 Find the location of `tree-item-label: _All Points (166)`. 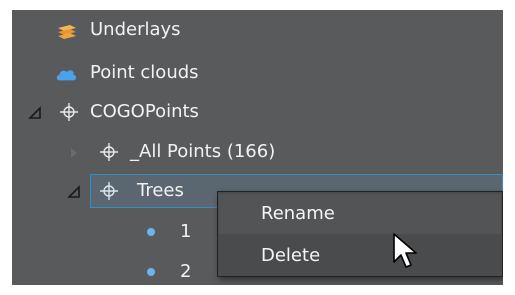

tree-item-label: _All Points (166) is located at coordinates (203, 151).